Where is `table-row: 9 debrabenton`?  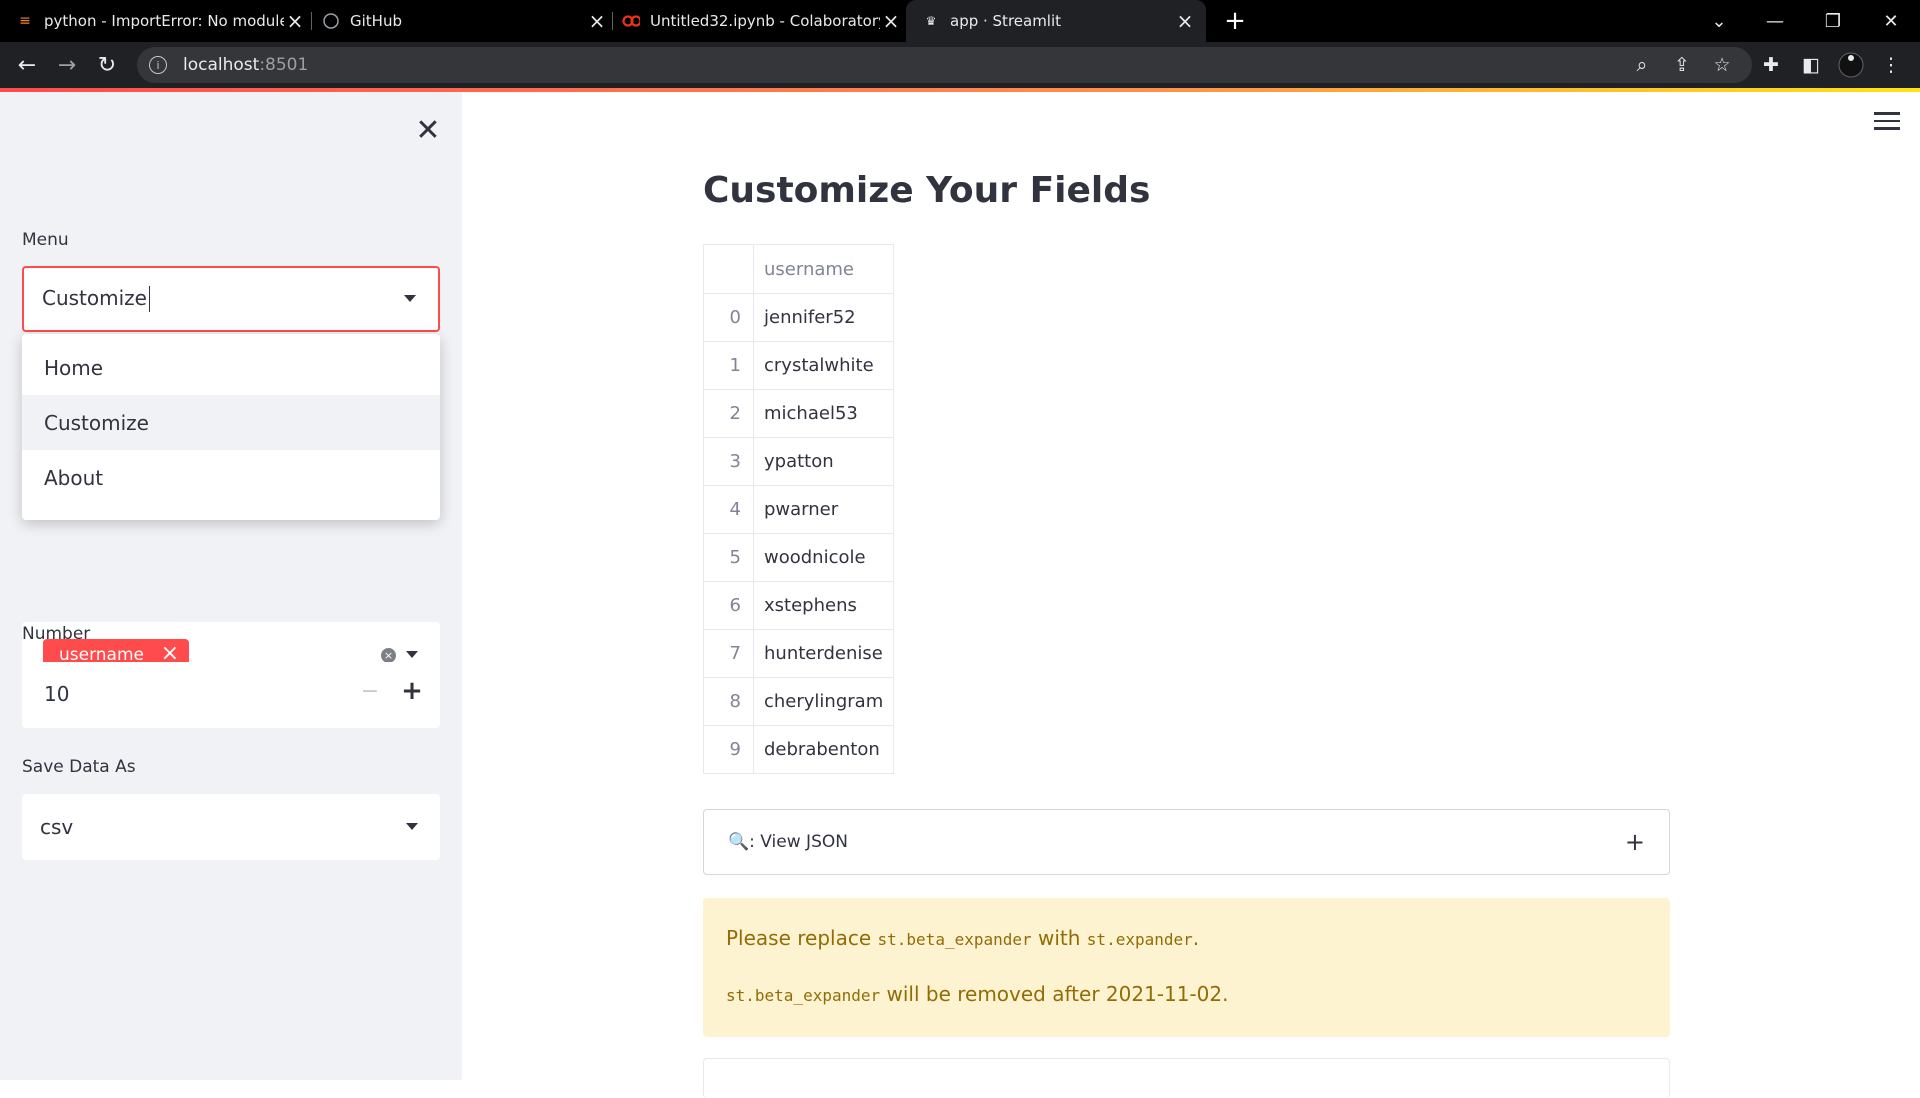 table-row: 9 debrabenton is located at coordinates (799, 749).